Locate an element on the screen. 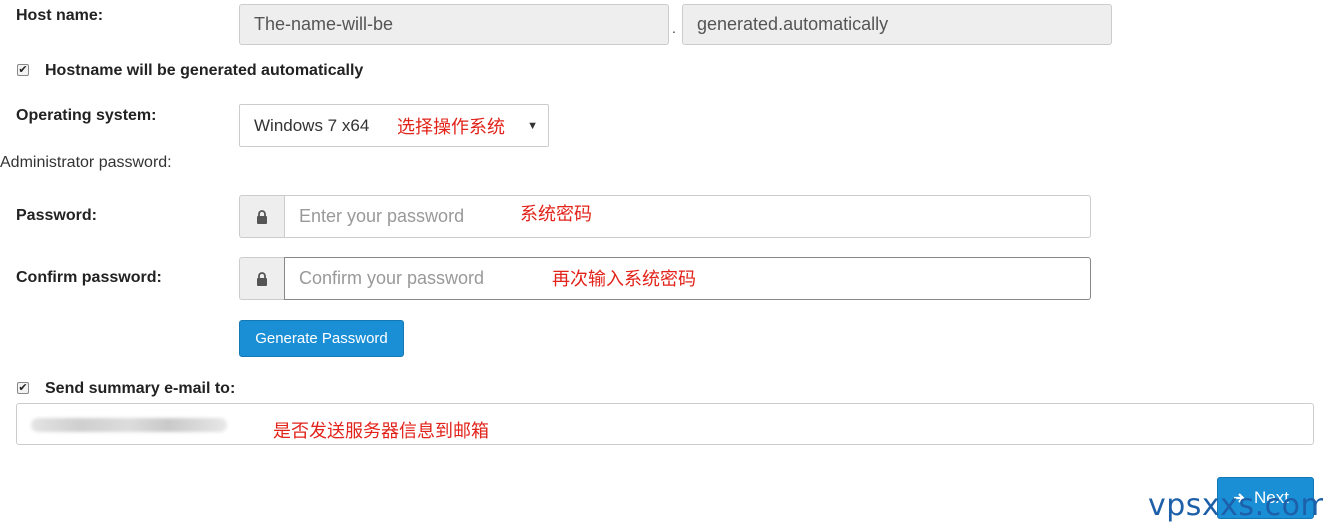 This screenshot has width=1323, height=527. admin-password-section-label: Administrator password: is located at coordinates (86, 162).